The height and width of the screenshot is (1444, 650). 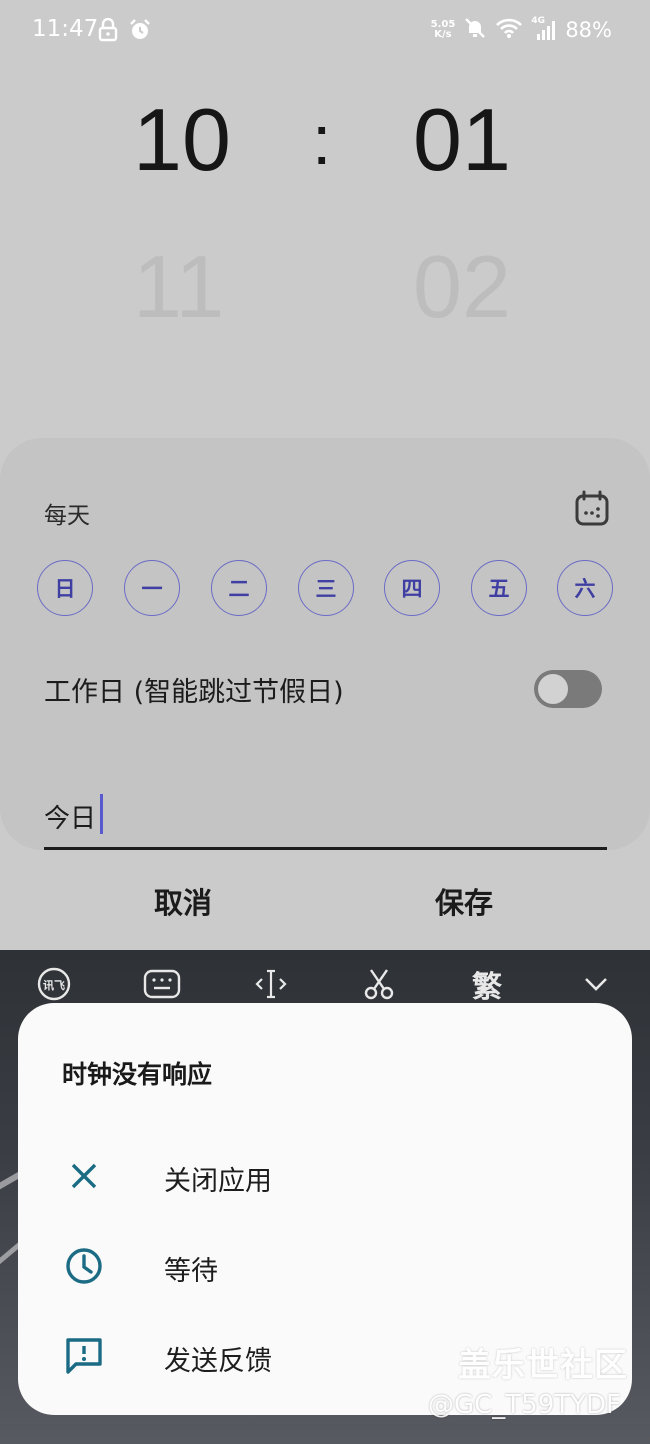 I want to click on status-time: 11:47, so click(x=65, y=29).